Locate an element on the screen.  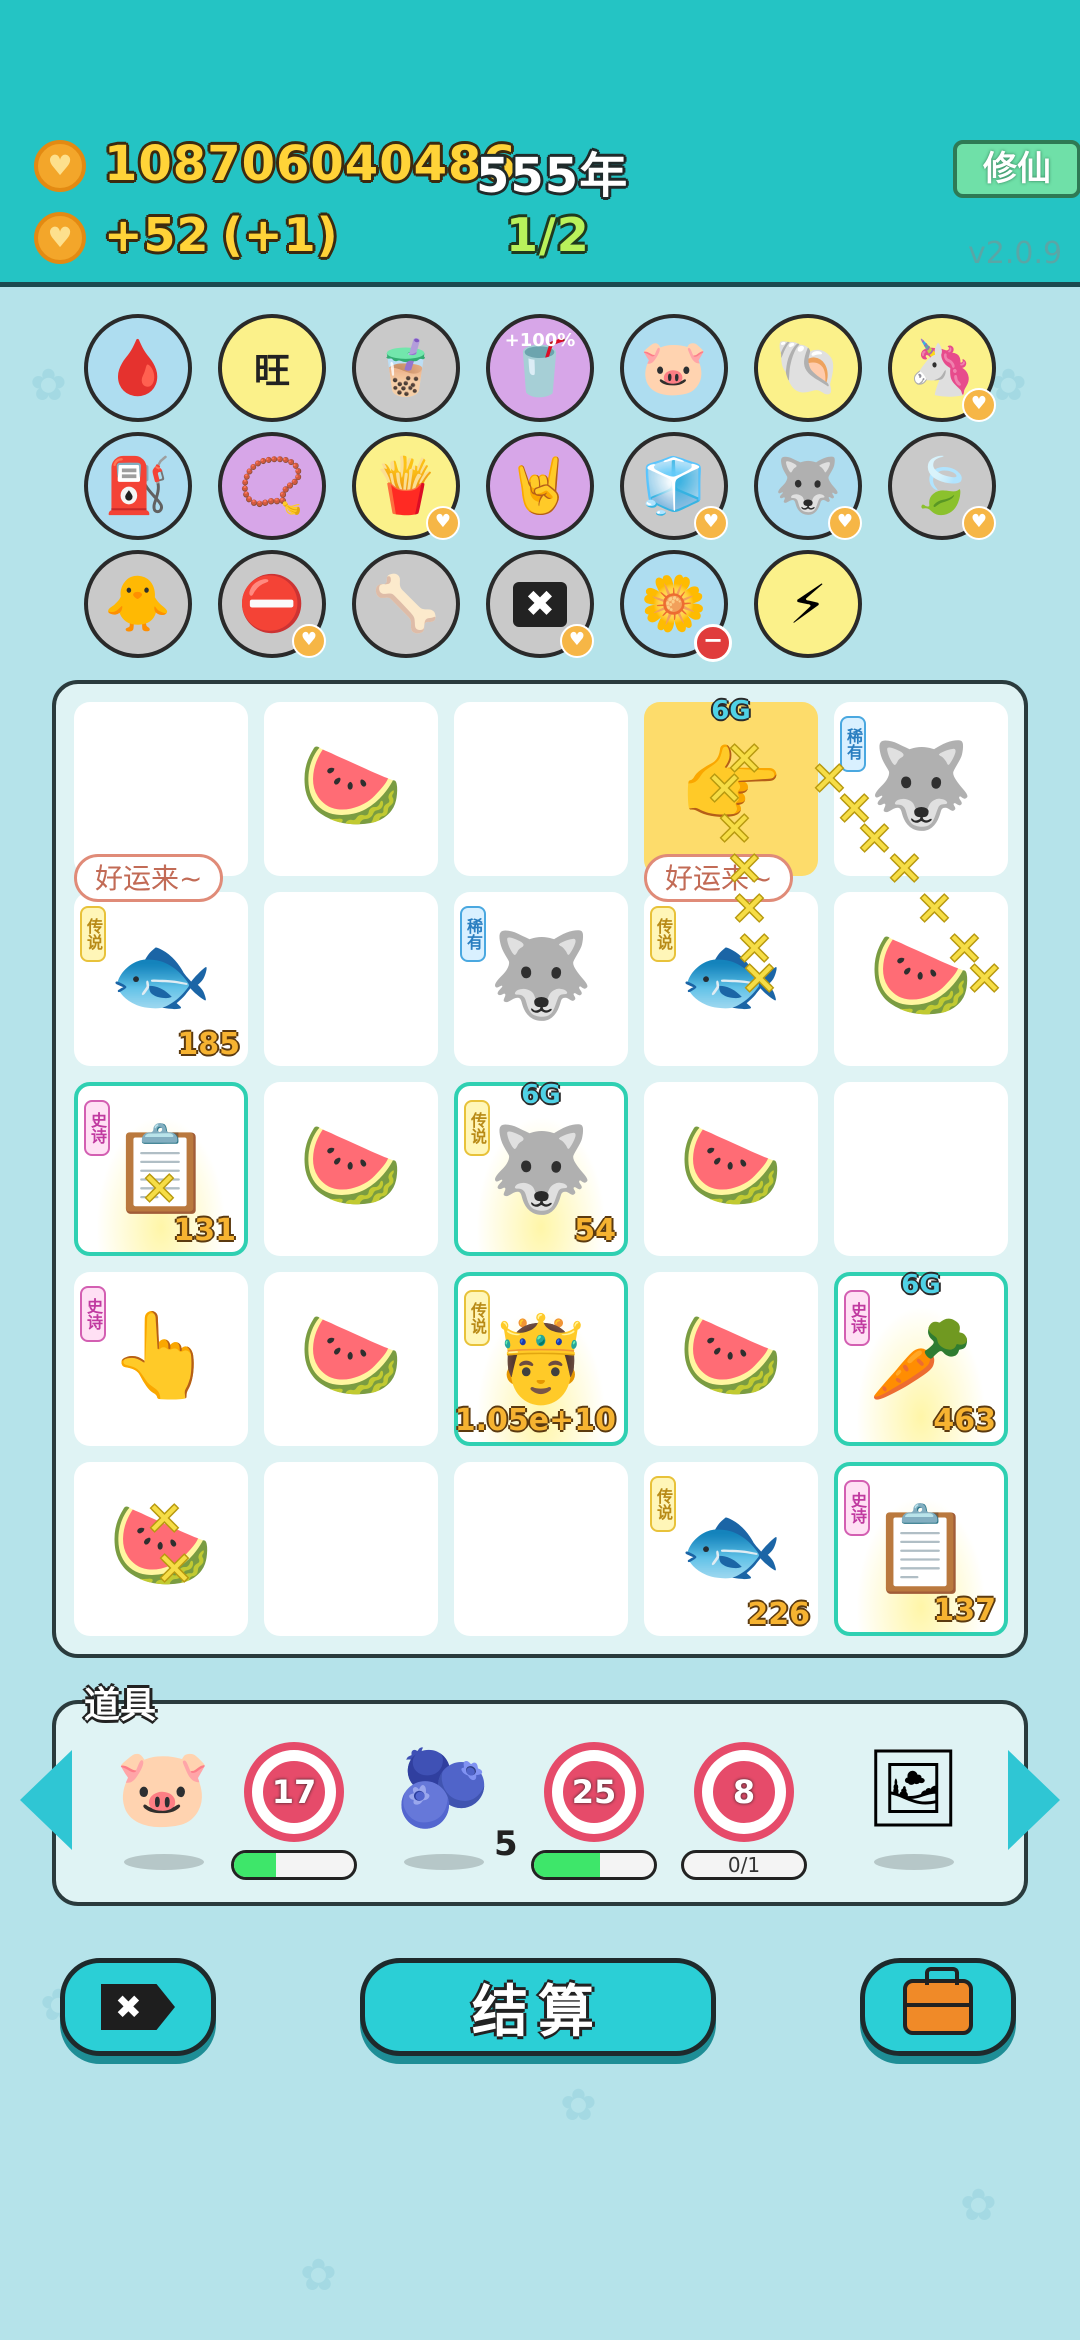
chick-egg-icon: 🐥 is located at coordinates (138, 604).